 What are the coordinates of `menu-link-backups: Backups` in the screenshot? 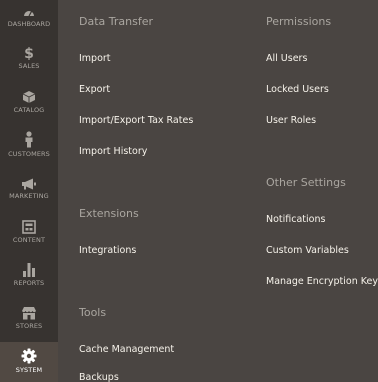 It's located at (99, 377).